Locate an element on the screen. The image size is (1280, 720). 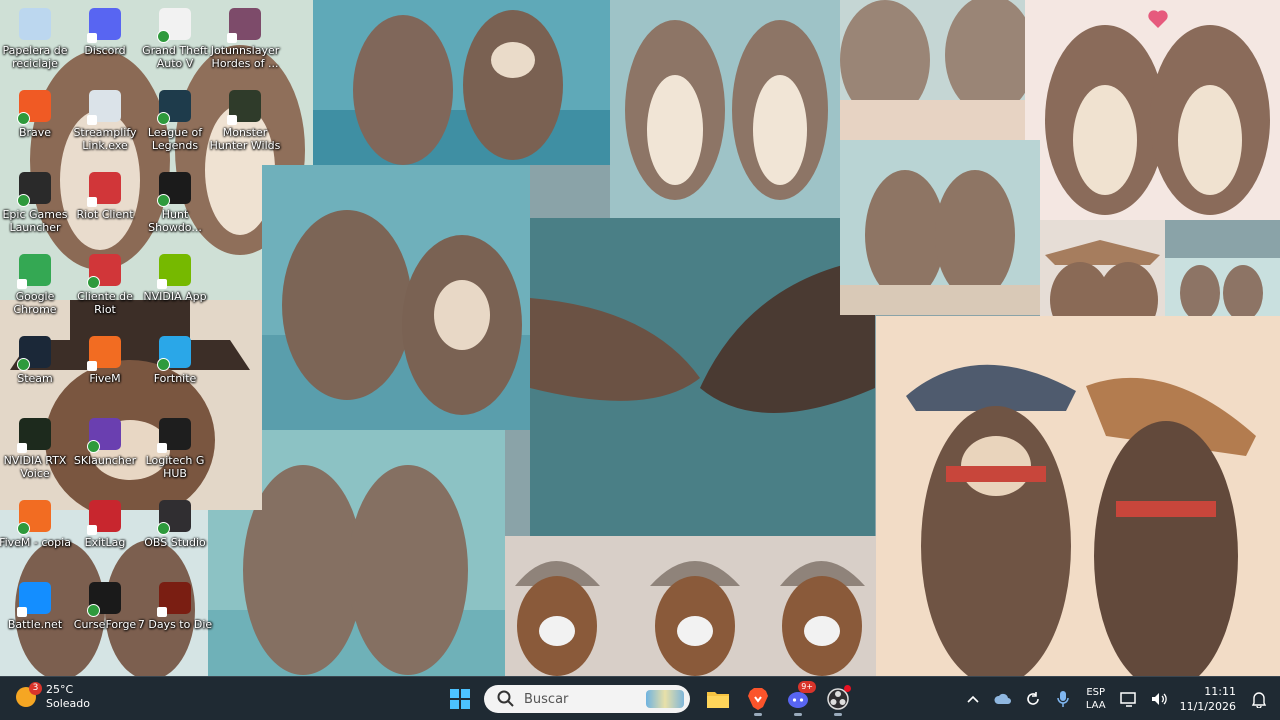
desktop-icon: NVIDIA RTX Voice is located at coordinates (35, 453).